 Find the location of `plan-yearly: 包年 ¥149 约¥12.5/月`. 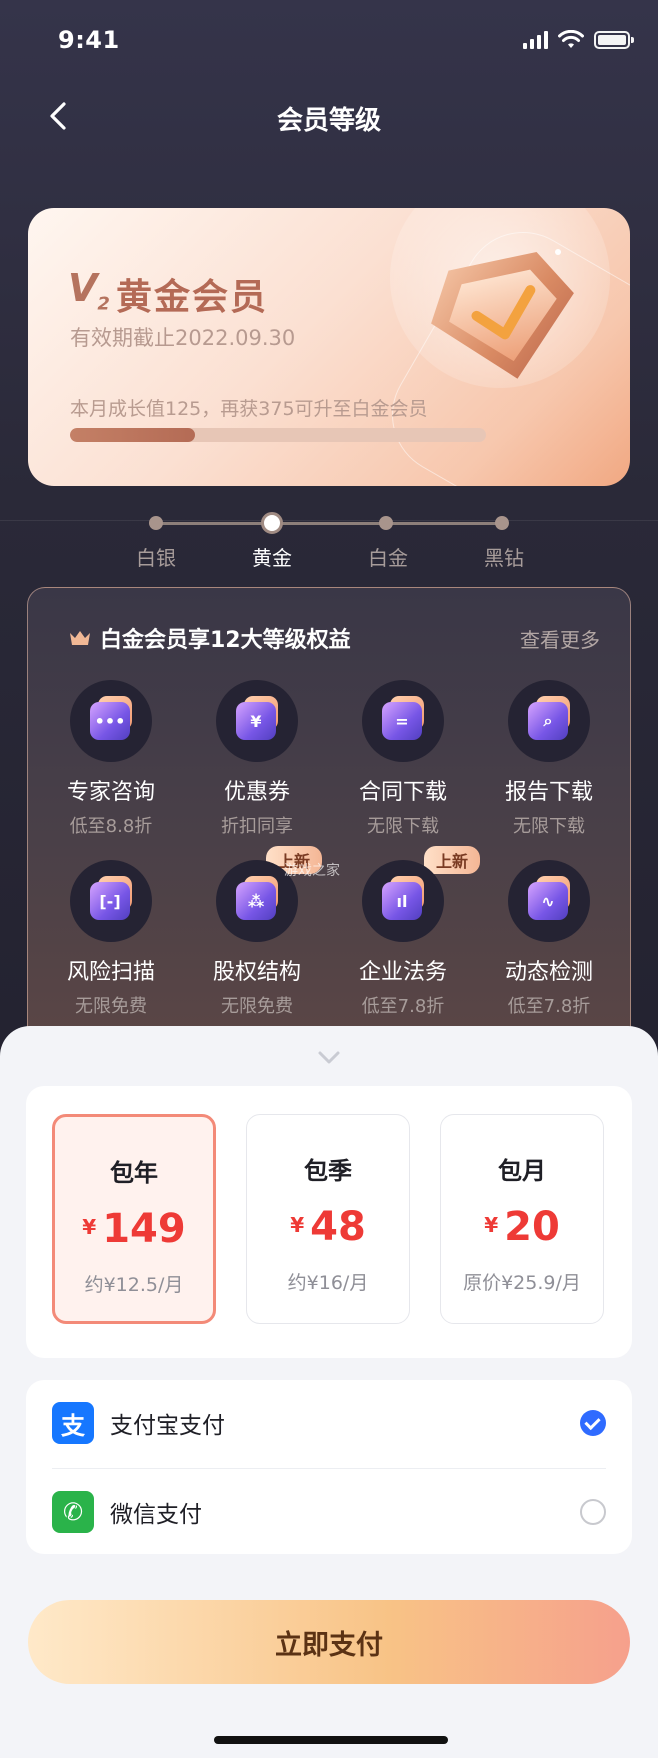

plan-yearly: 包年 ¥149 约¥12.5/月 is located at coordinates (134, 1219).